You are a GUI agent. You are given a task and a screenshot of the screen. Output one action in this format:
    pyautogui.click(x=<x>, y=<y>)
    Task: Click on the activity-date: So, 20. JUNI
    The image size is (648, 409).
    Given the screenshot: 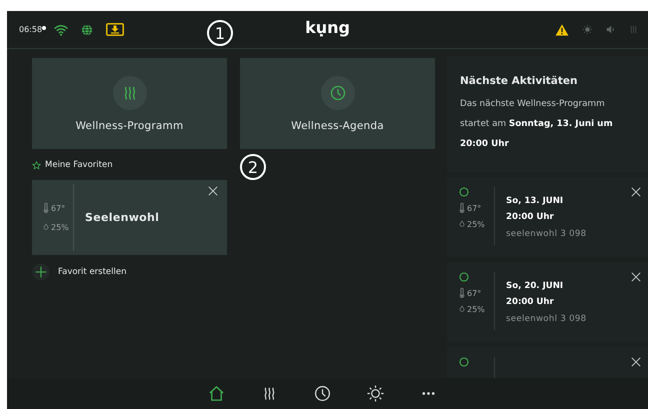 What is the action you would take?
    pyautogui.click(x=535, y=286)
    